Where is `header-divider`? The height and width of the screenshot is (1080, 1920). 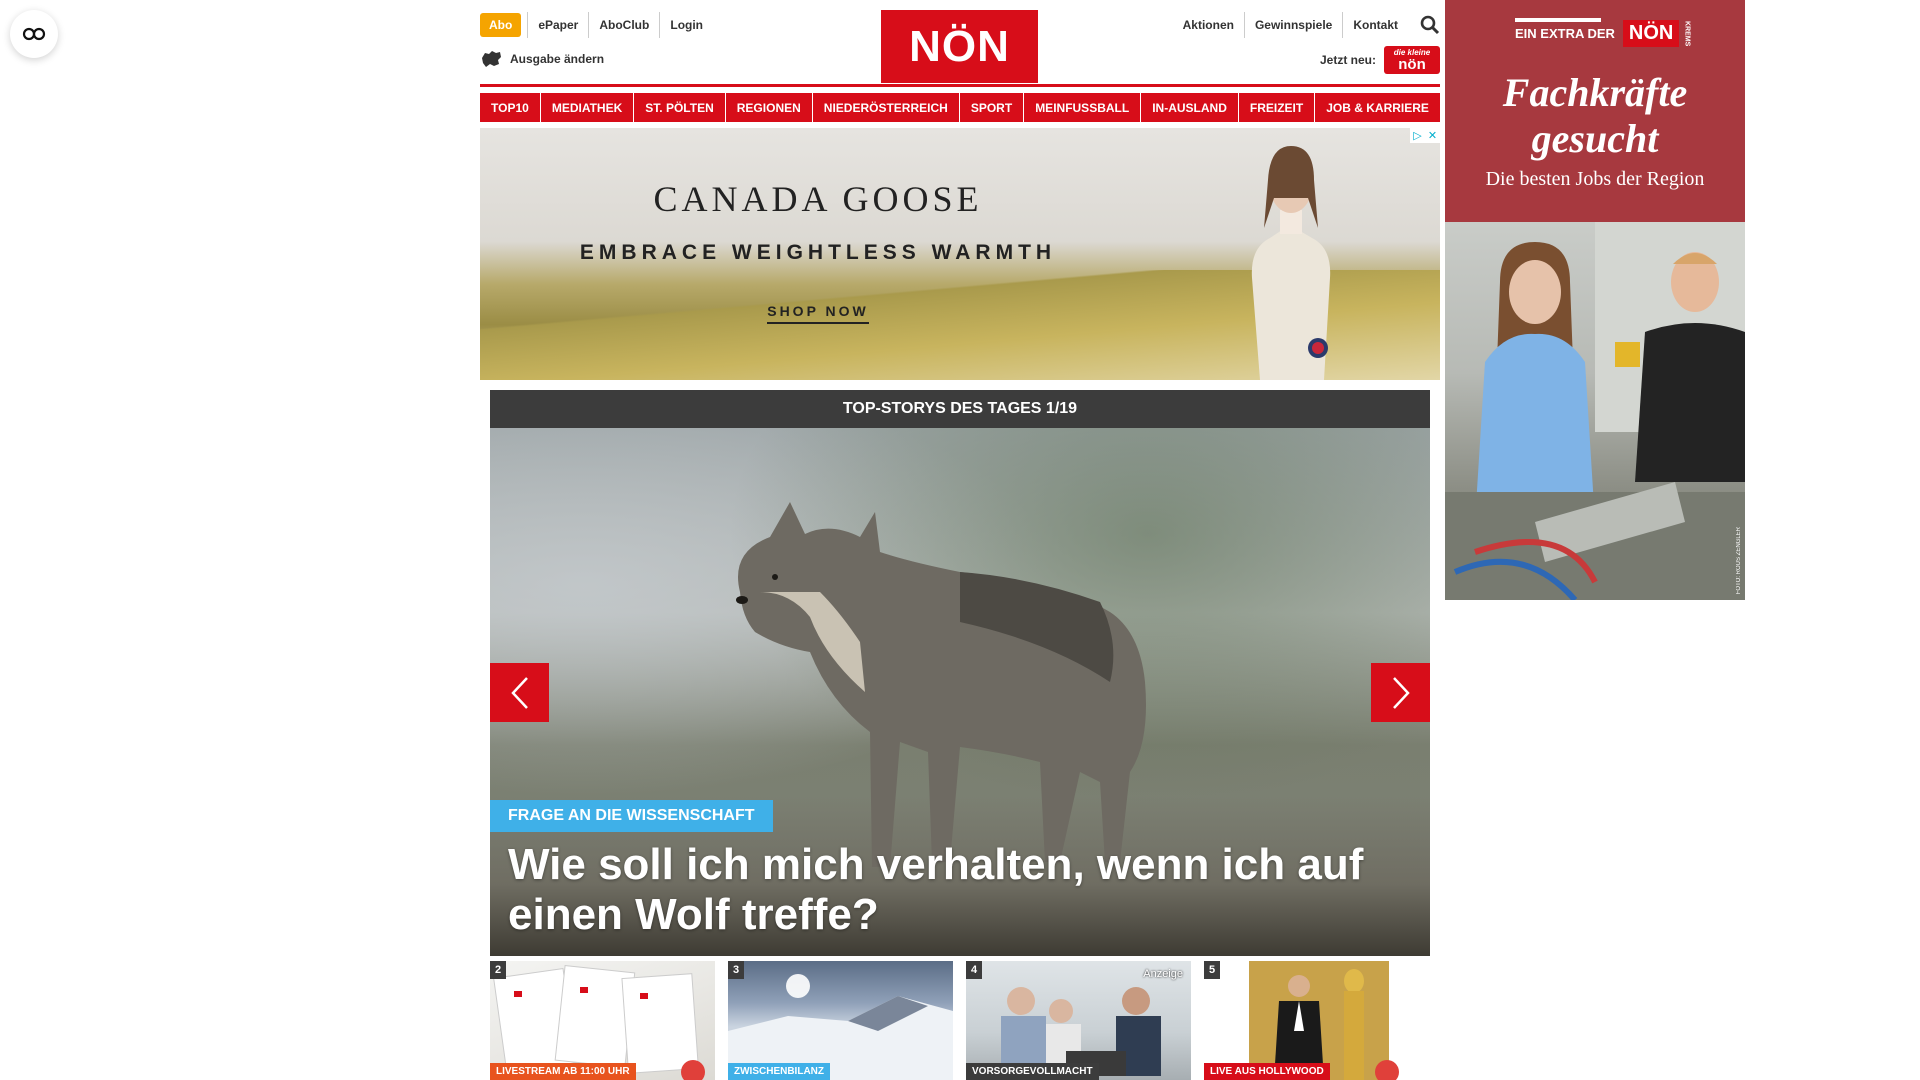 header-divider is located at coordinates (960, 85).